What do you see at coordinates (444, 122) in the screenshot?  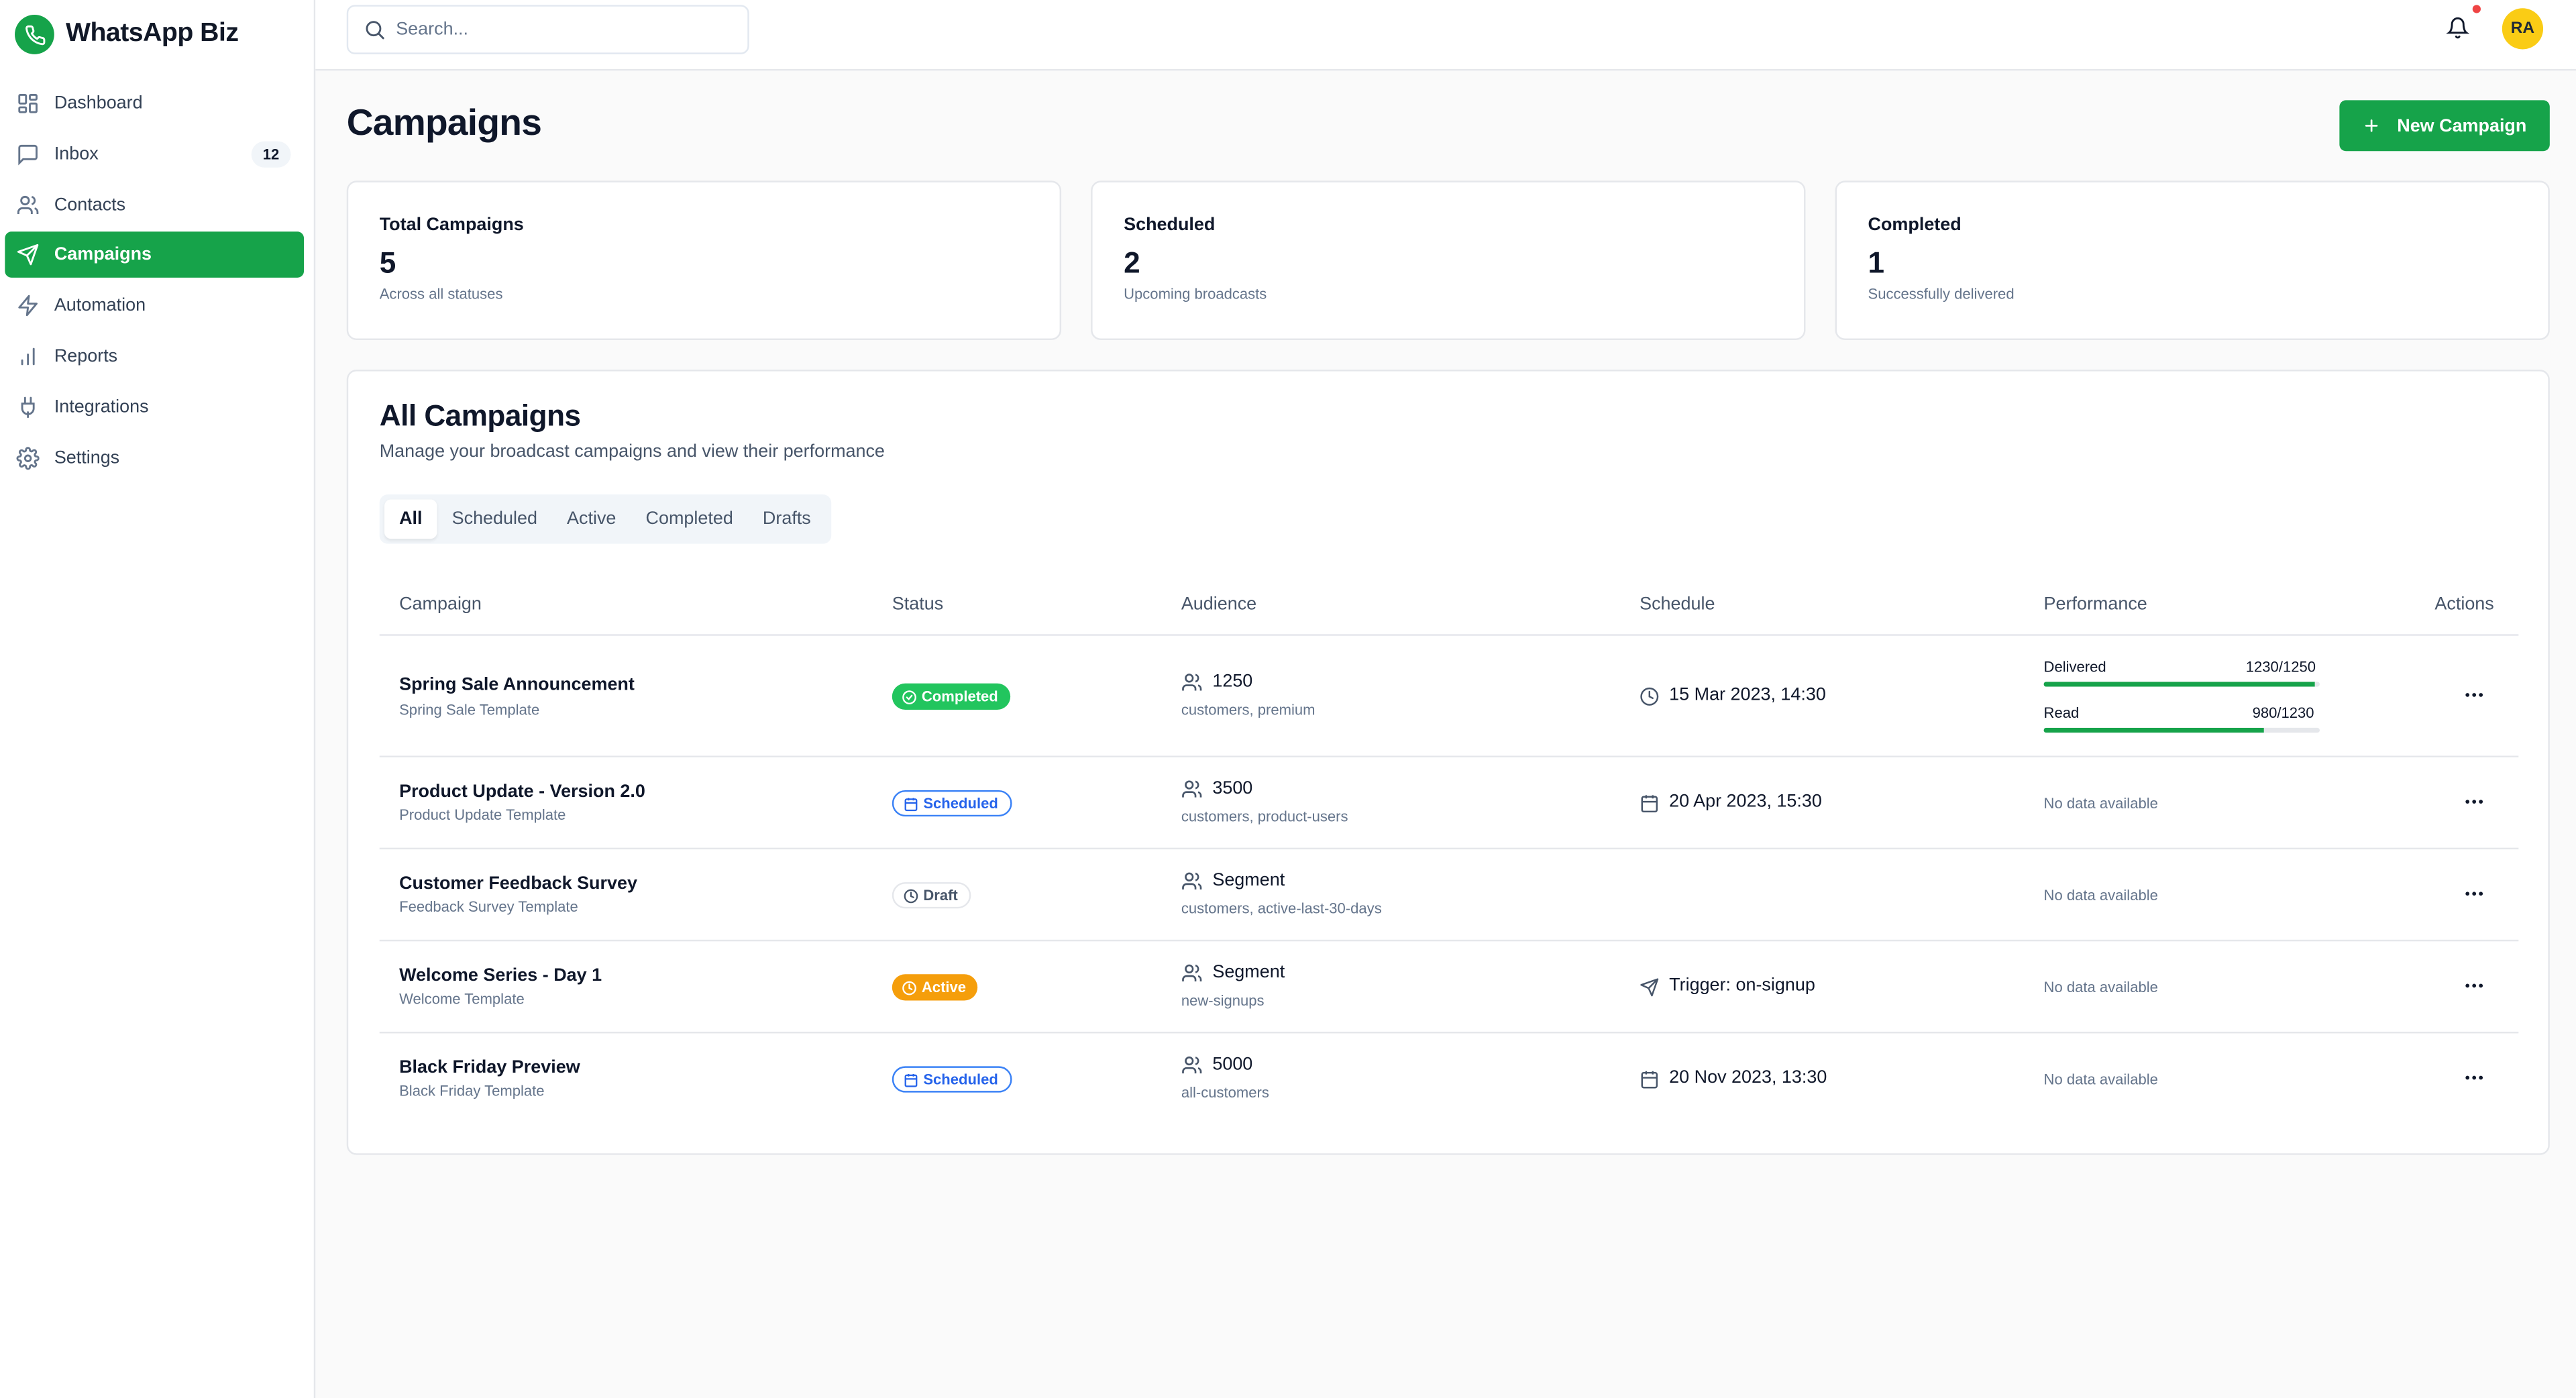 I see `page-title: Campaigns` at bounding box center [444, 122].